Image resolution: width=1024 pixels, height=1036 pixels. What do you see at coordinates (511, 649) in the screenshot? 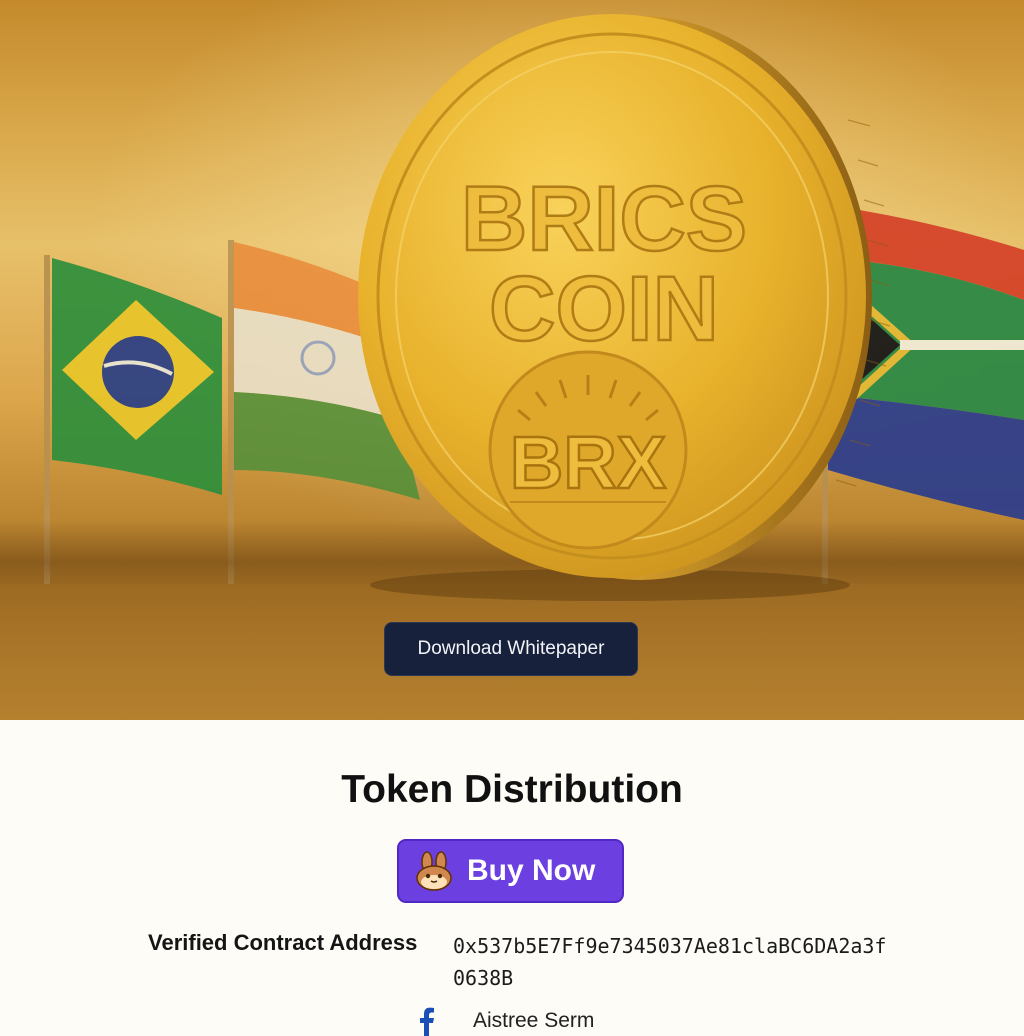
I see `download-whitepaper-button: Download Whitepaper` at bounding box center [511, 649].